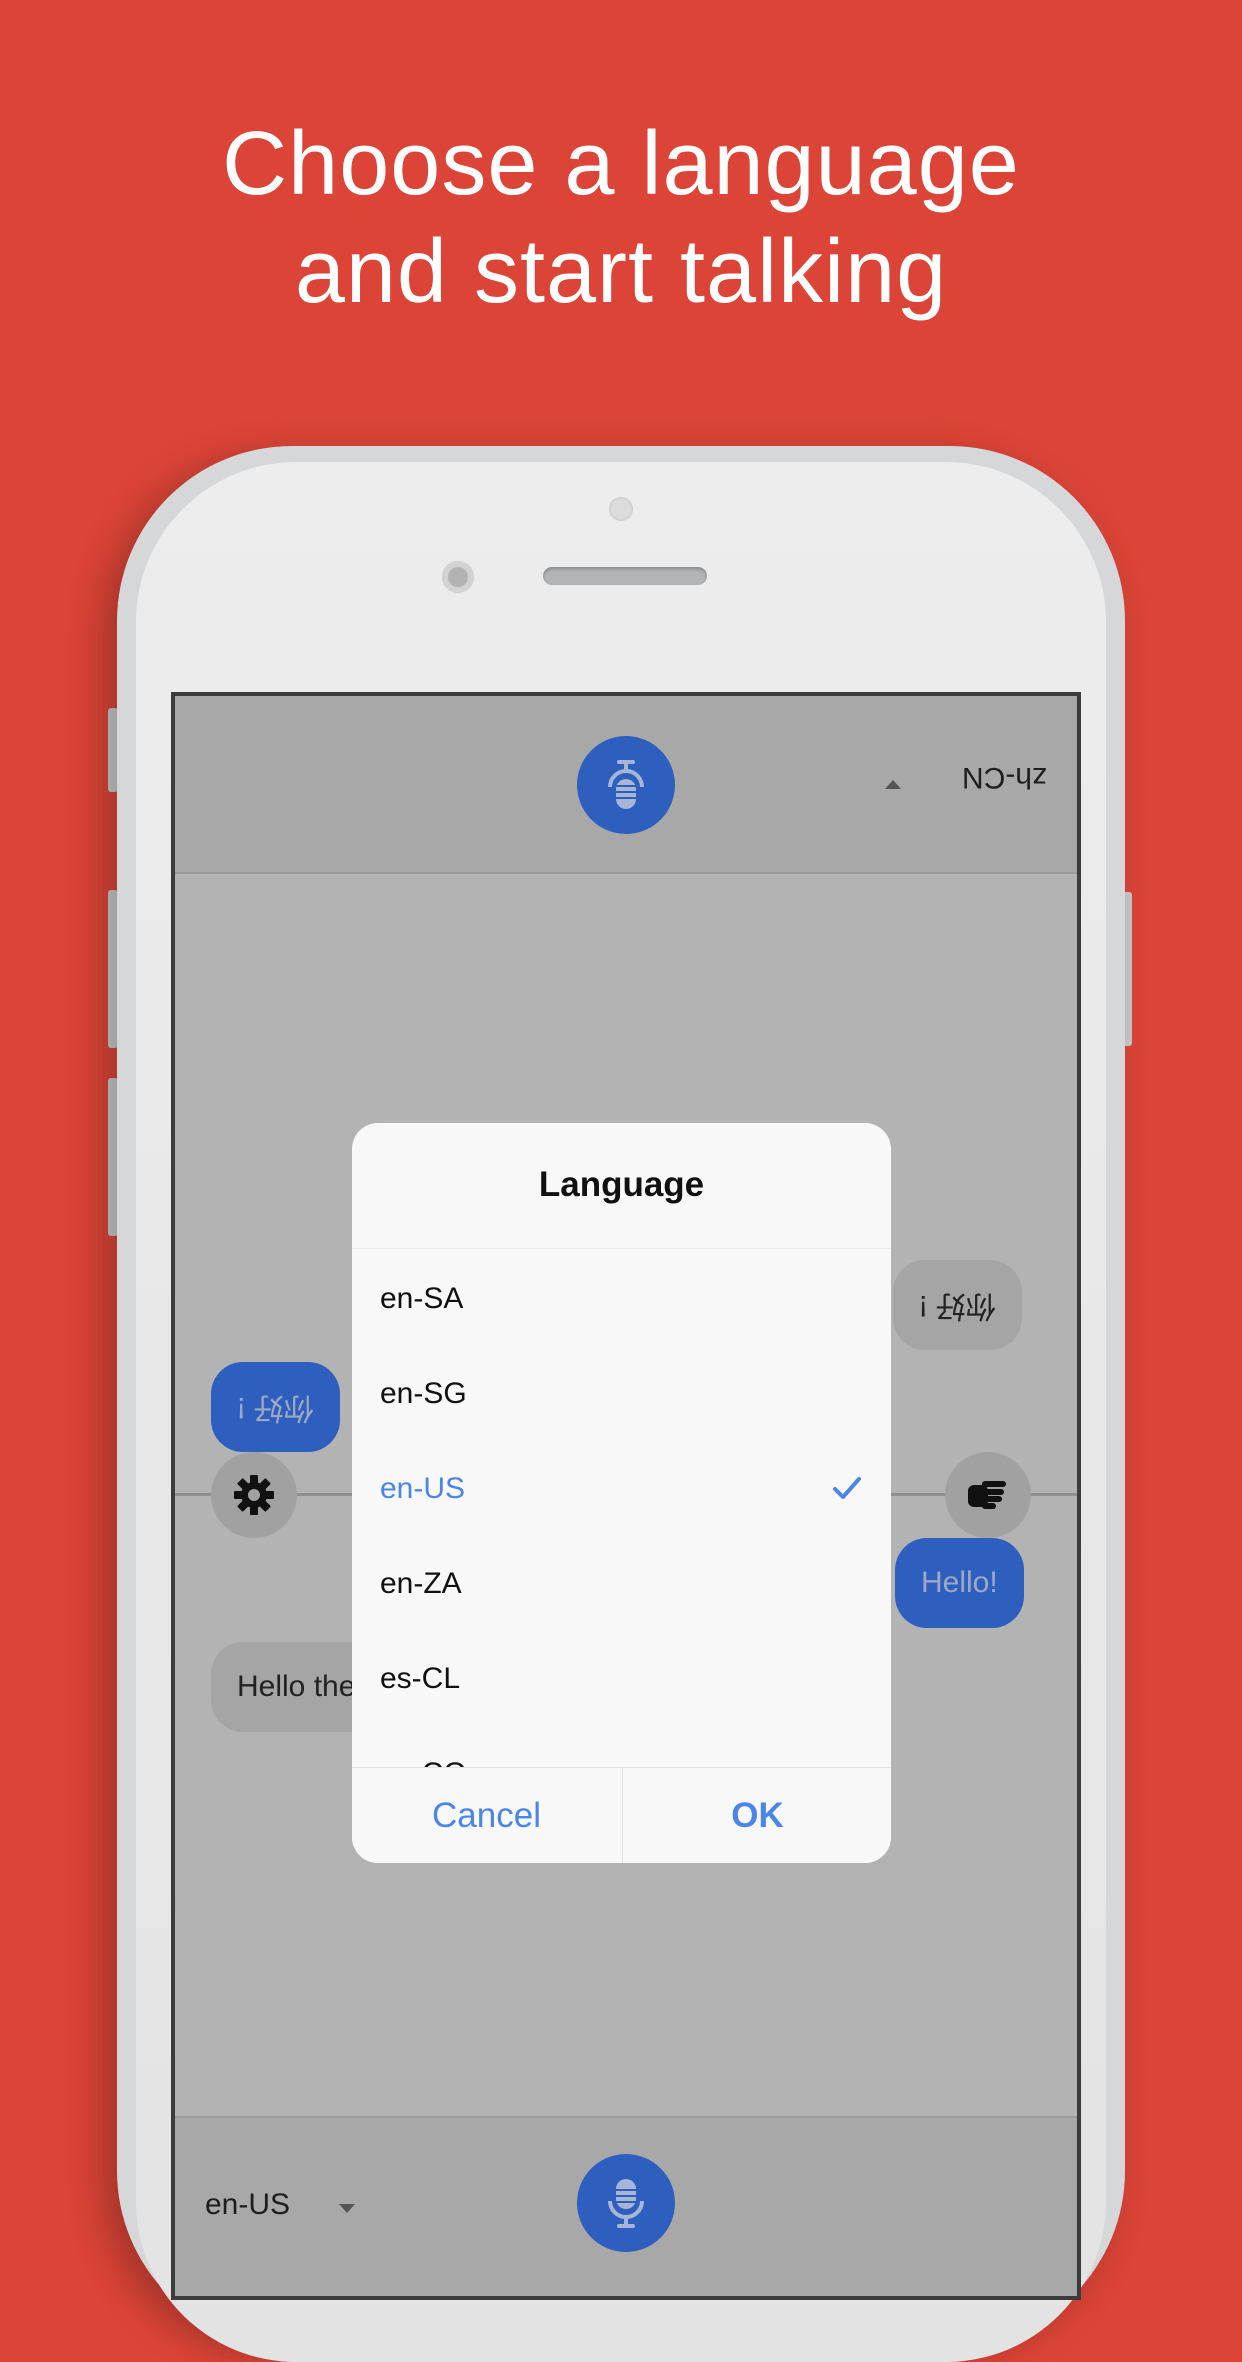 This screenshot has height=2362, width=1242. I want to click on bottom-language-selector: en-US, so click(247, 2205).